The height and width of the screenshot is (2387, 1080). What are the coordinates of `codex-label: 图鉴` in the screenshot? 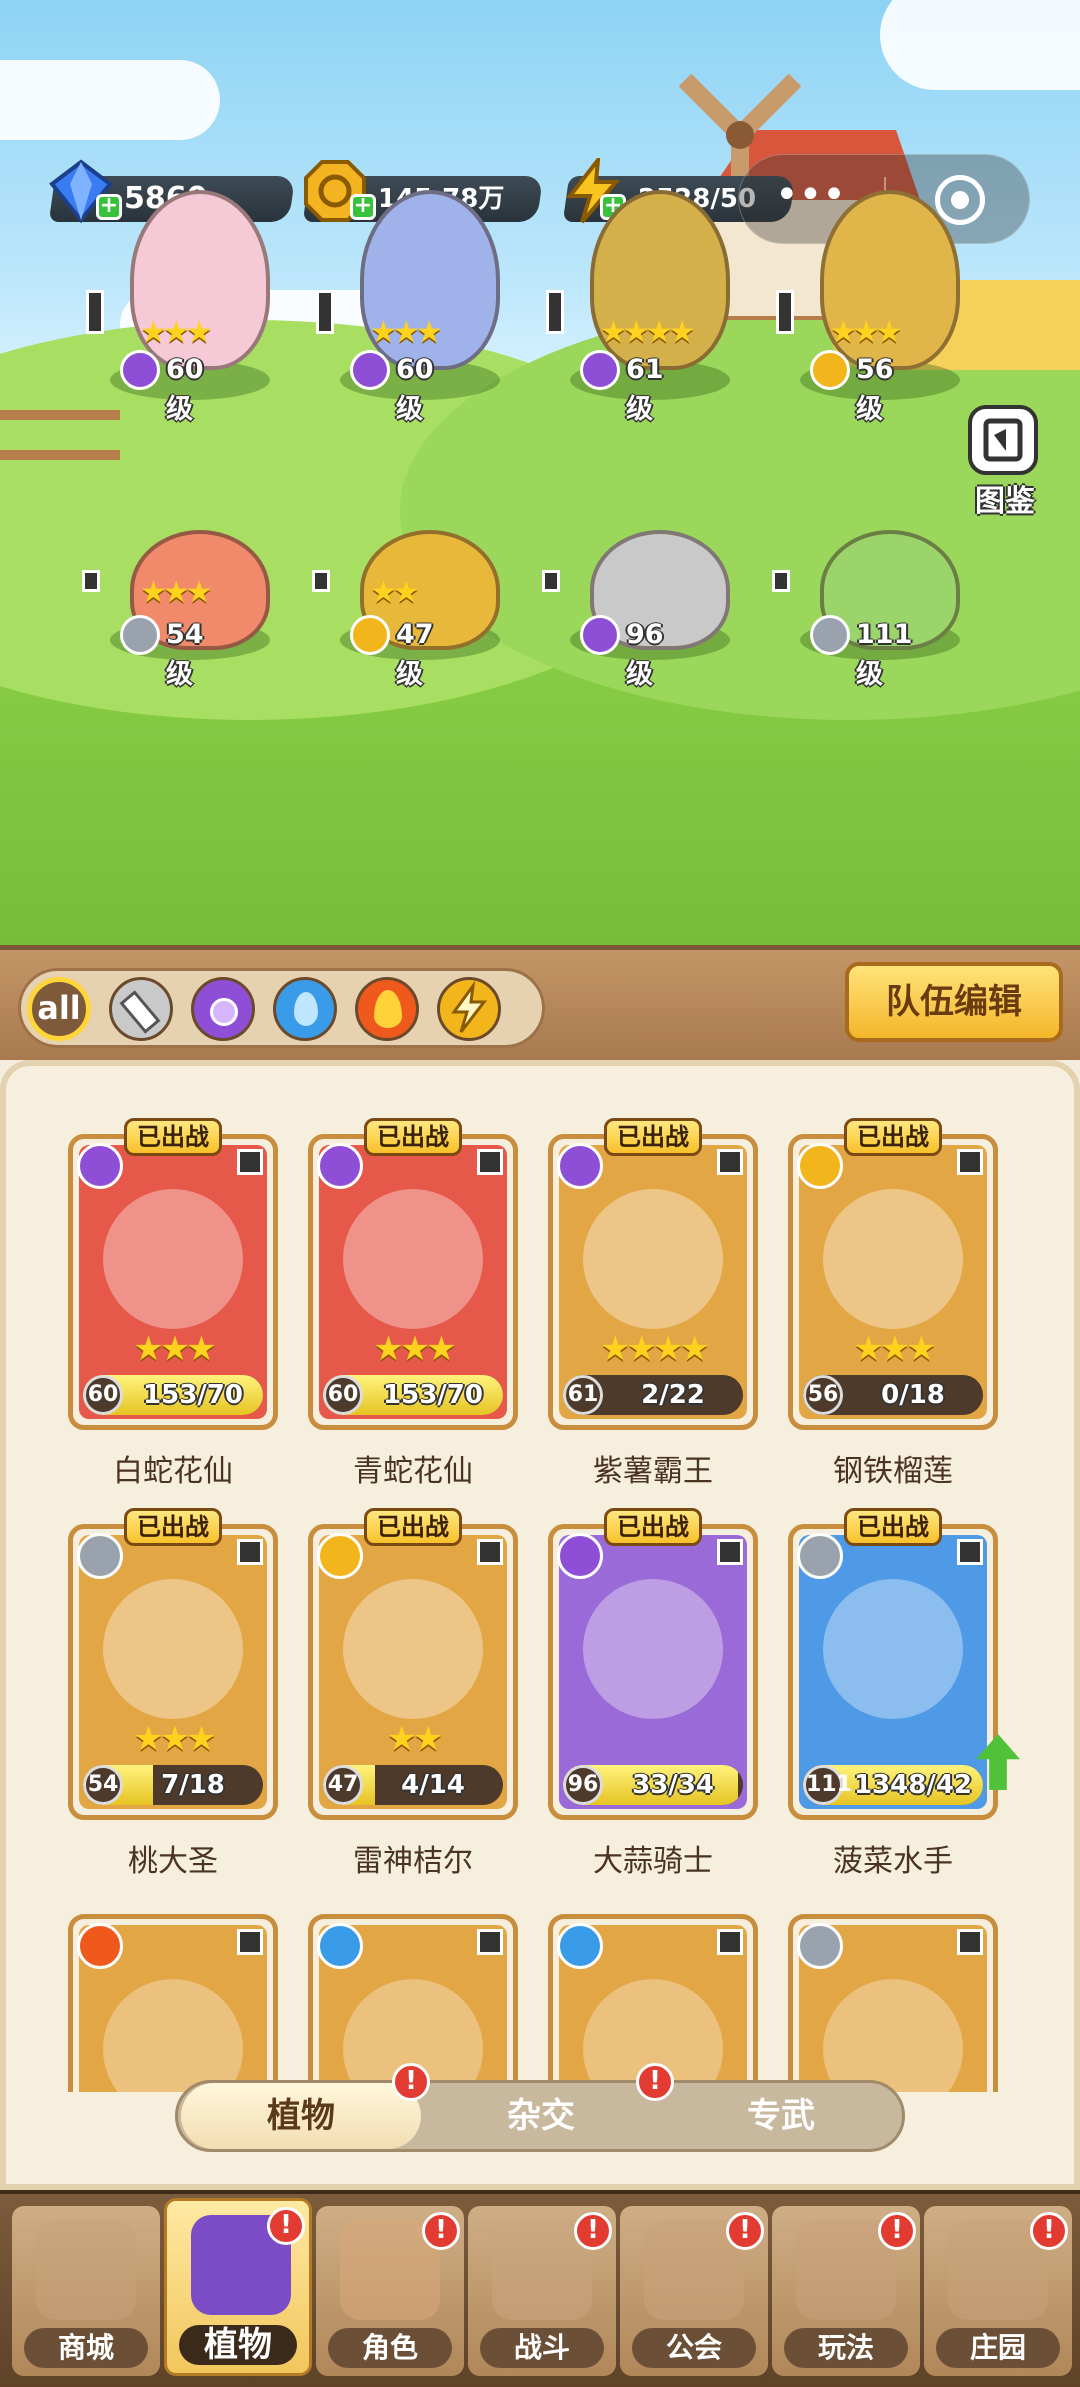 It's located at (1005, 498).